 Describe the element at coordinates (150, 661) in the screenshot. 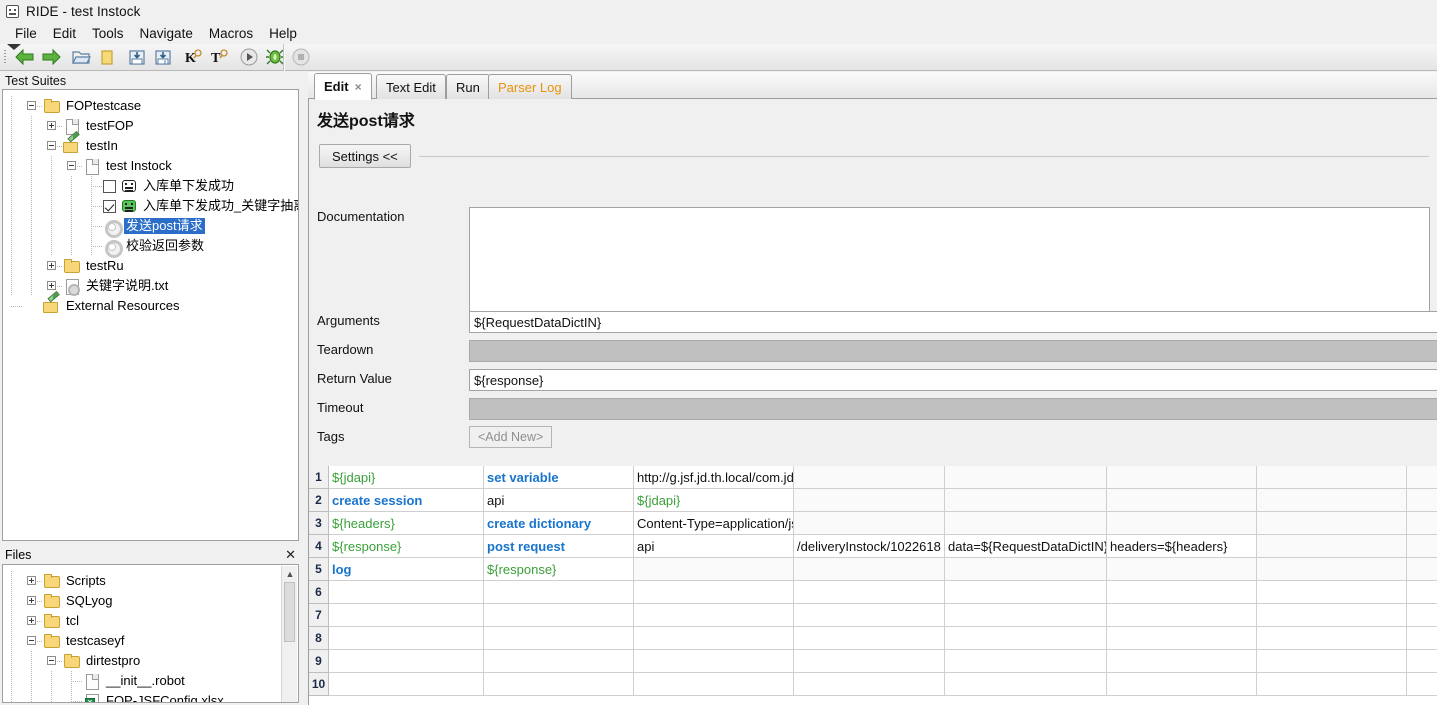

I see `files-item-dirtestpro: dirtestpro` at that location.